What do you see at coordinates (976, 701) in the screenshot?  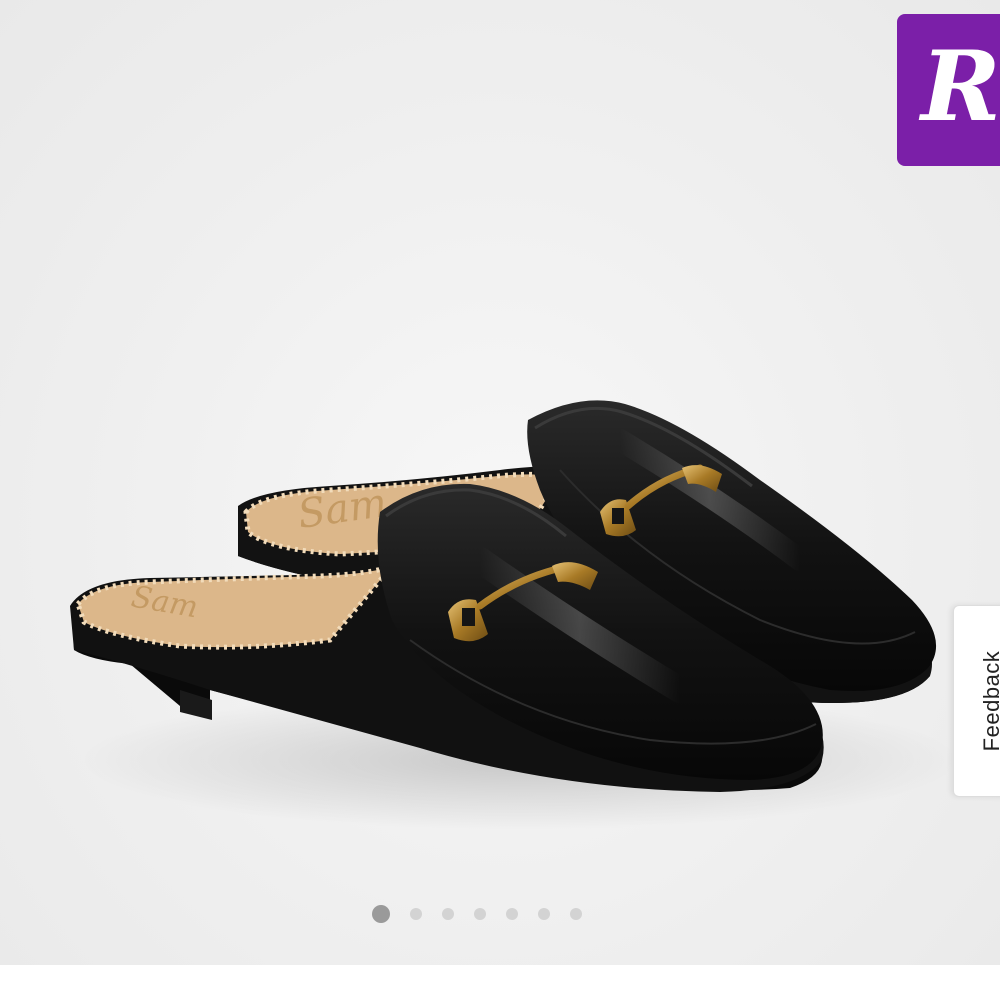 I see `feedback-tab: Feedback` at bounding box center [976, 701].